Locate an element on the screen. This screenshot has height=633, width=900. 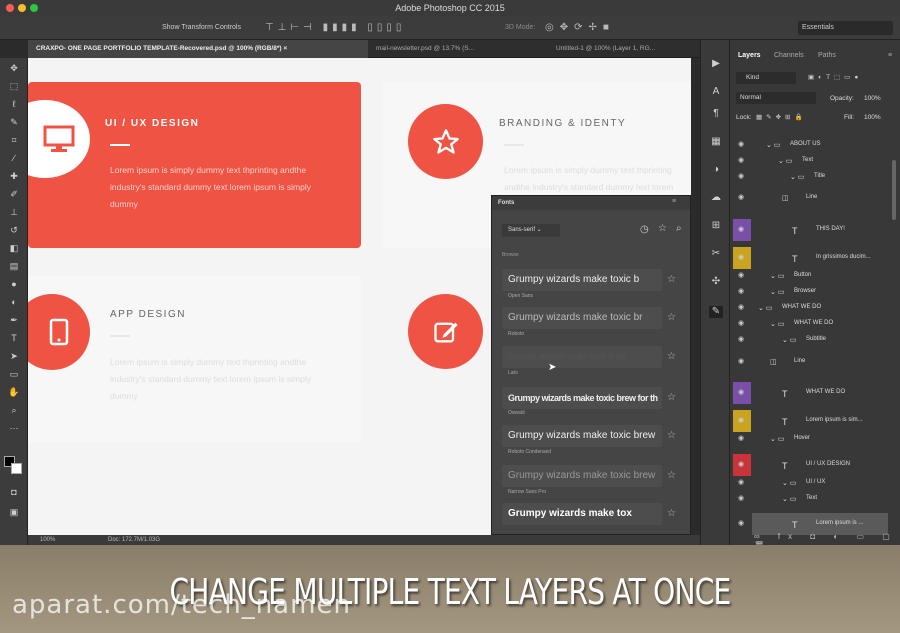
swatches-panel-icon: ▦ is located at coordinates (716, 142).